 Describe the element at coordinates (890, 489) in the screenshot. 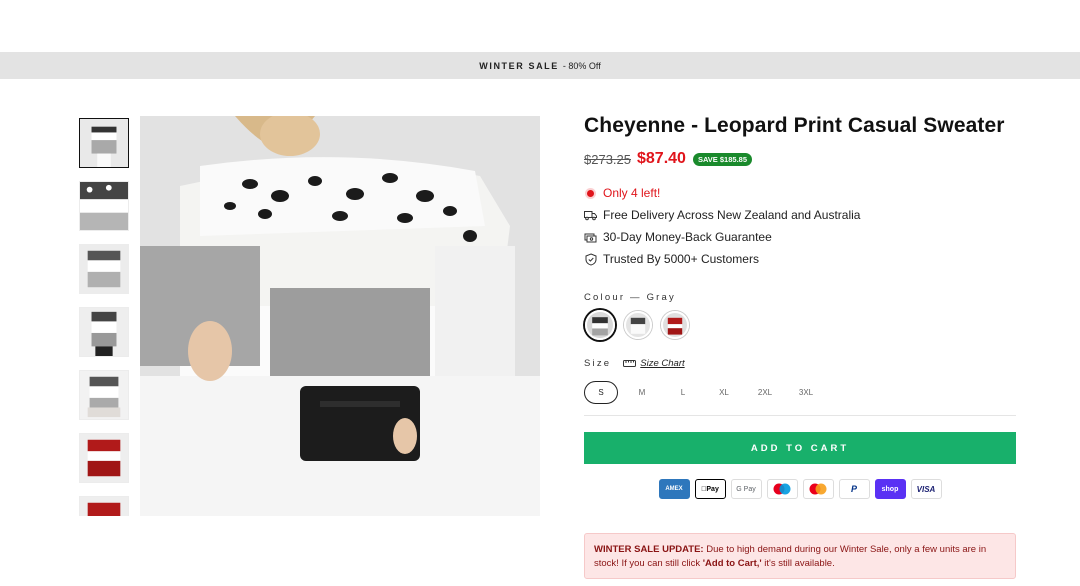

I see `shop-pay-icon: shop` at that location.